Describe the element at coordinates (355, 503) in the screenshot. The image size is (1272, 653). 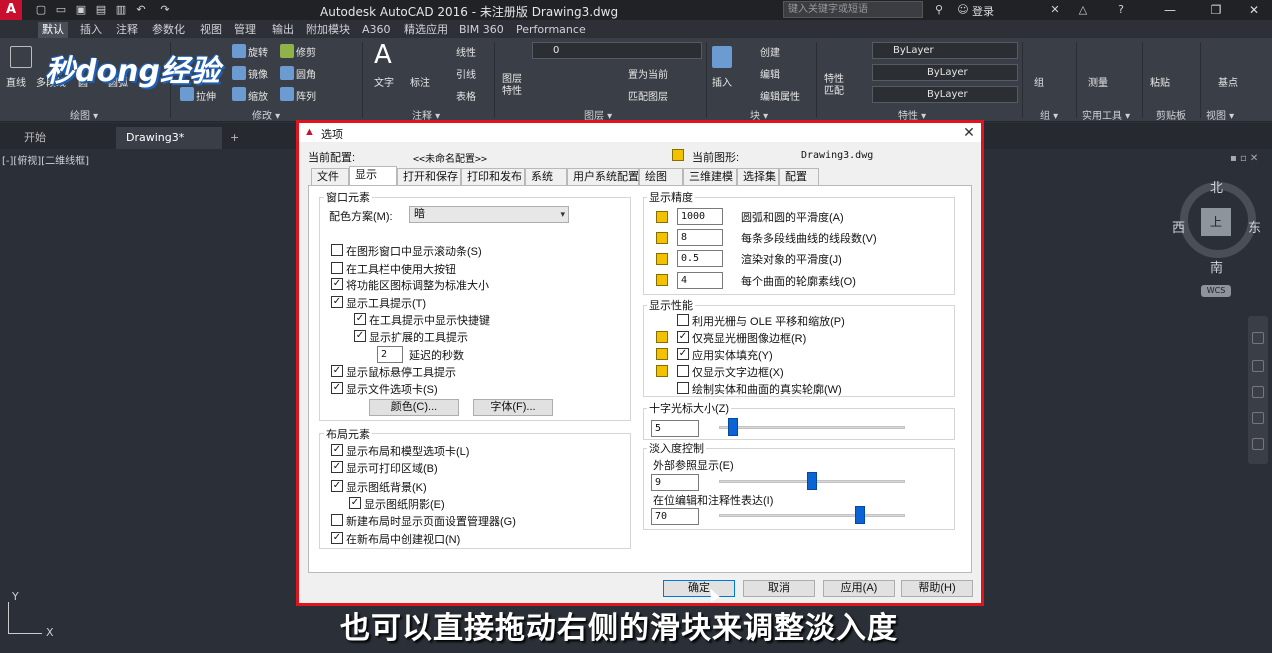
I see `checkbox-paper-shadow` at that location.